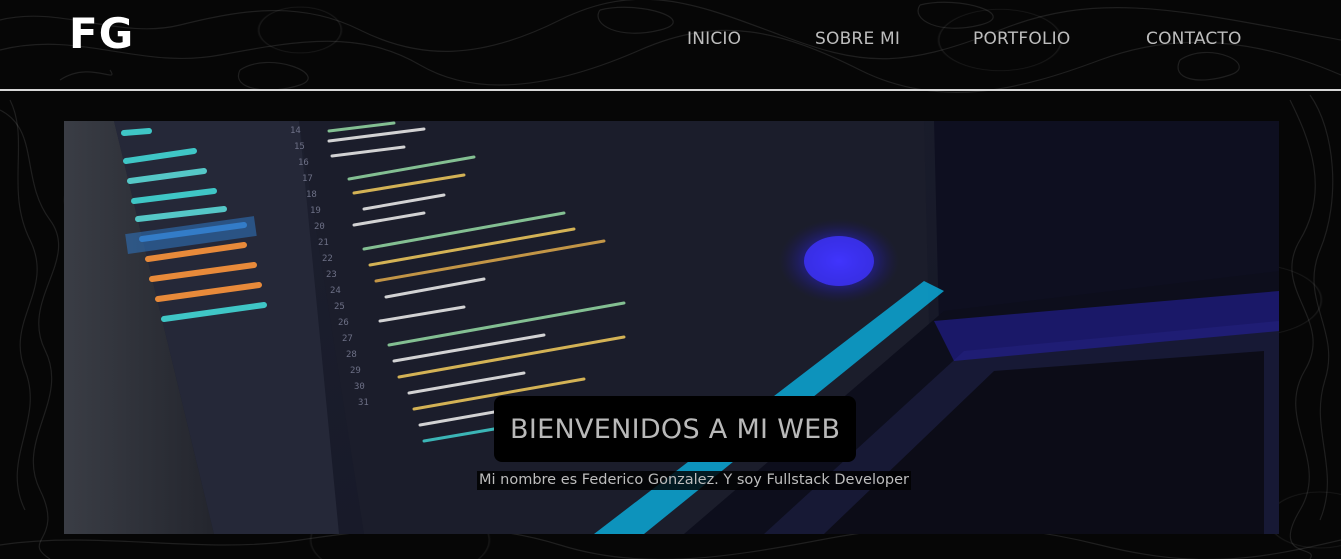 The height and width of the screenshot is (559, 1341). Describe the element at coordinates (323, 243) in the screenshot. I see `svg-text: 21` at that location.